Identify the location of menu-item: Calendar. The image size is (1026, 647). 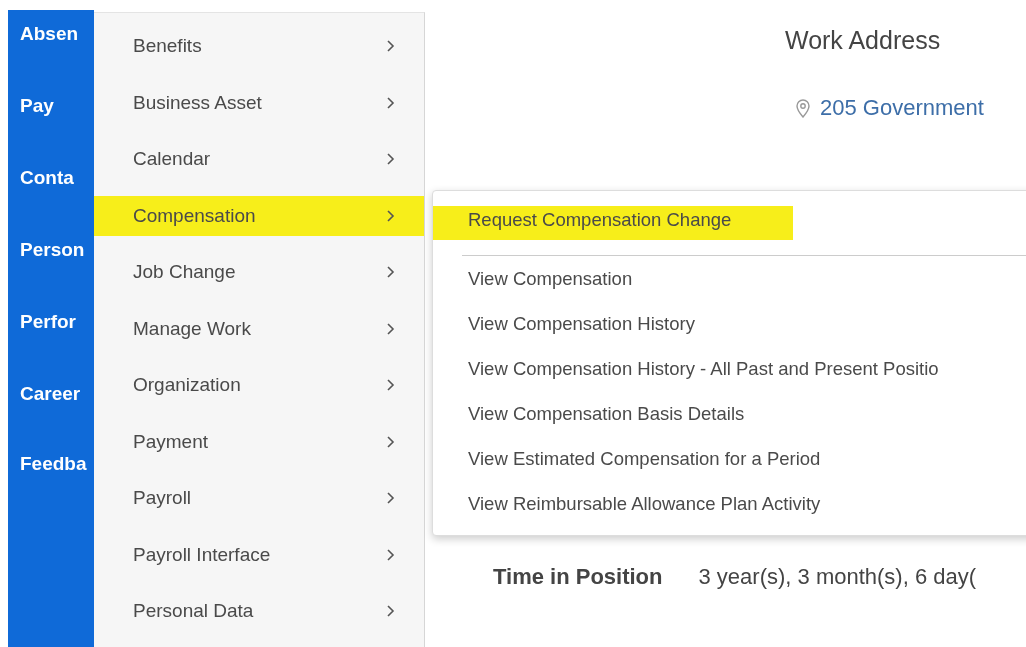
(259, 159).